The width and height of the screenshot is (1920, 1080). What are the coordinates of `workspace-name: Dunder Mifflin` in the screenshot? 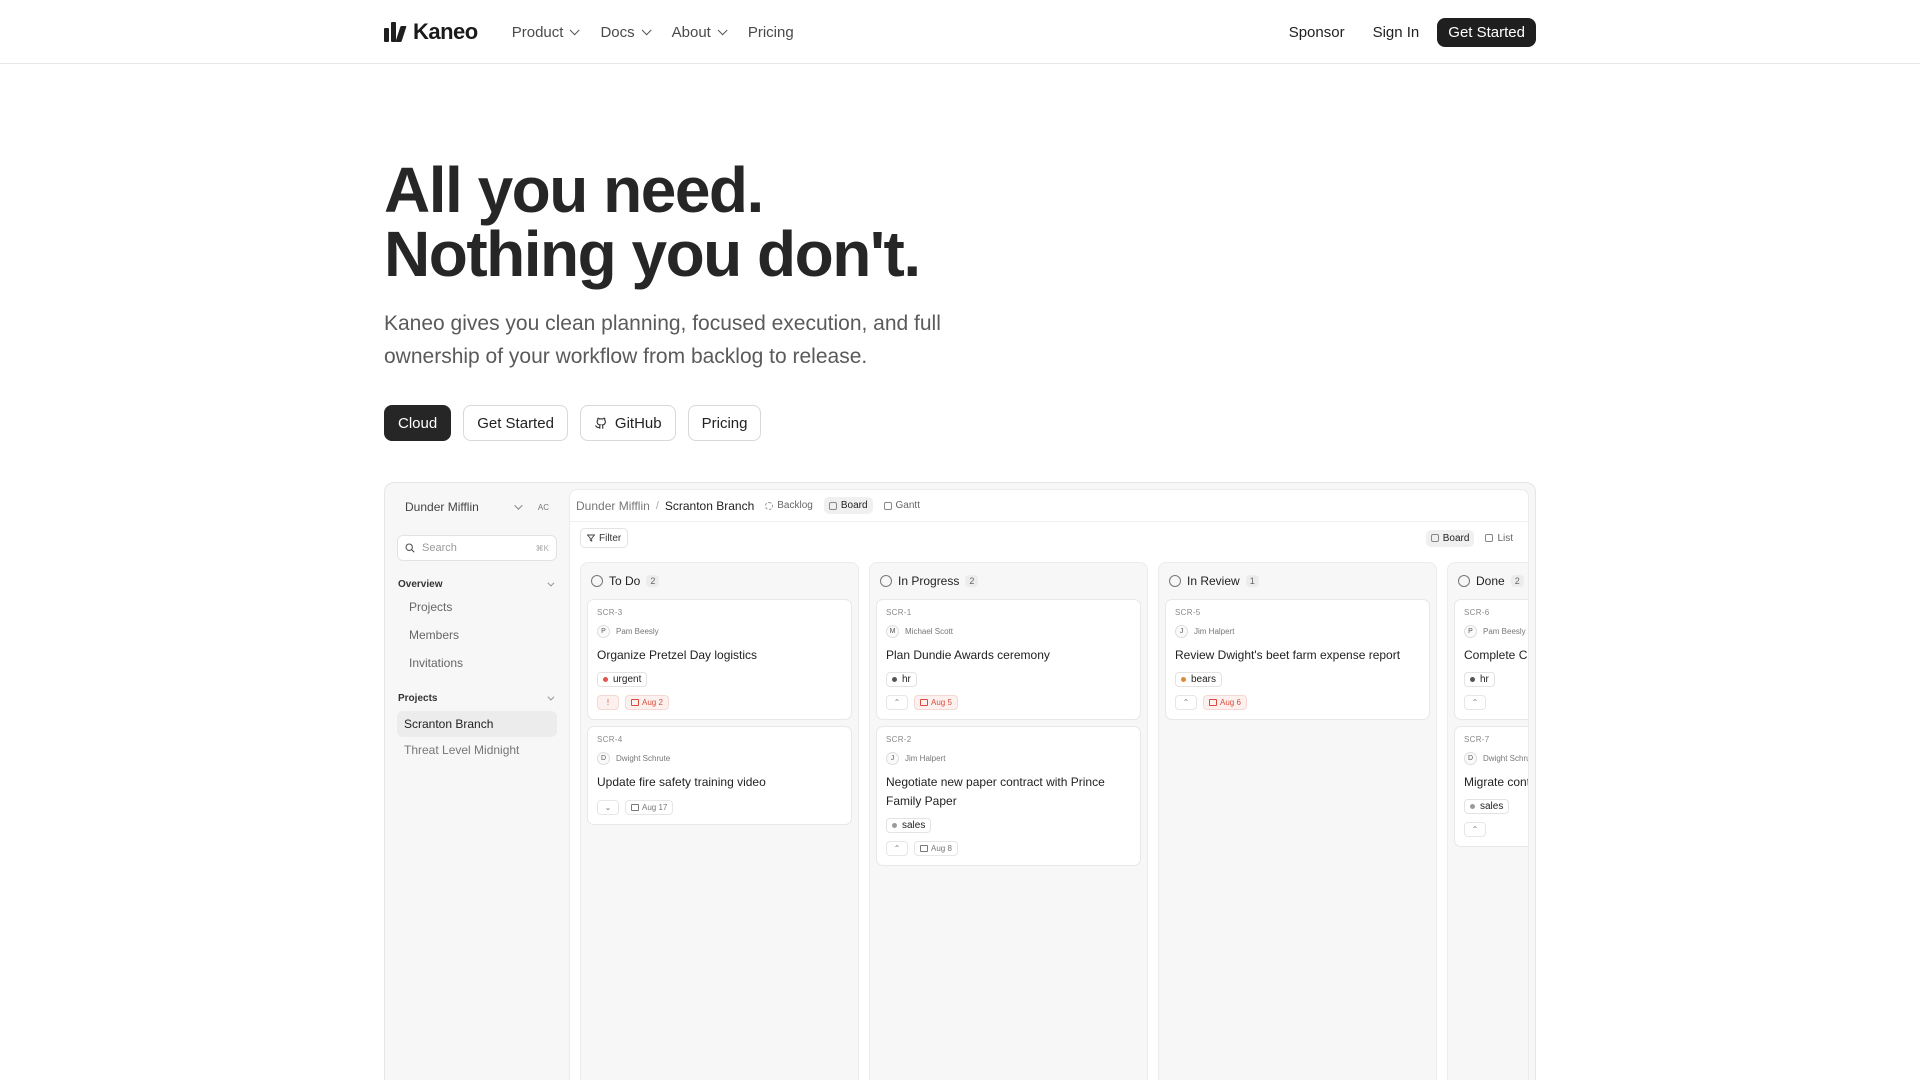 It's located at (442, 507).